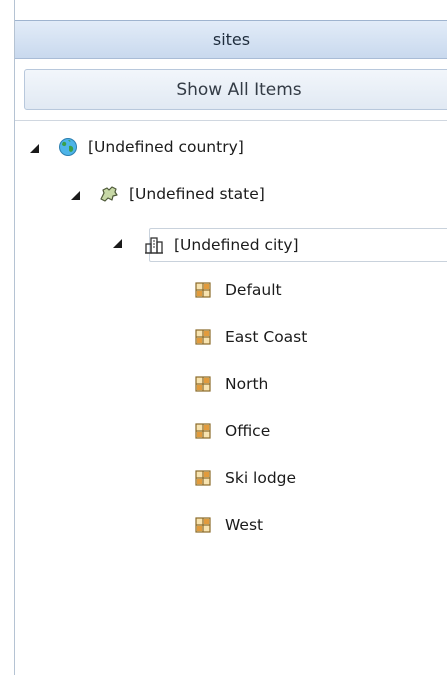  I want to click on state-expand-toggle, so click(75, 195).